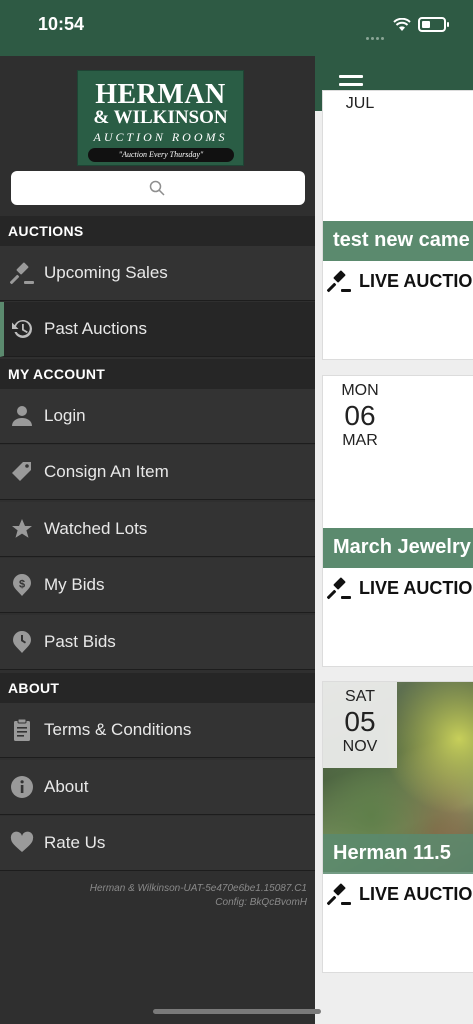 Image resolution: width=473 pixels, height=1024 pixels. What do you see at coordinates (157, 329) in the screenshot?
I see `menu-item-past-auctions: Past Auctions` at bounding box center [157, 329].